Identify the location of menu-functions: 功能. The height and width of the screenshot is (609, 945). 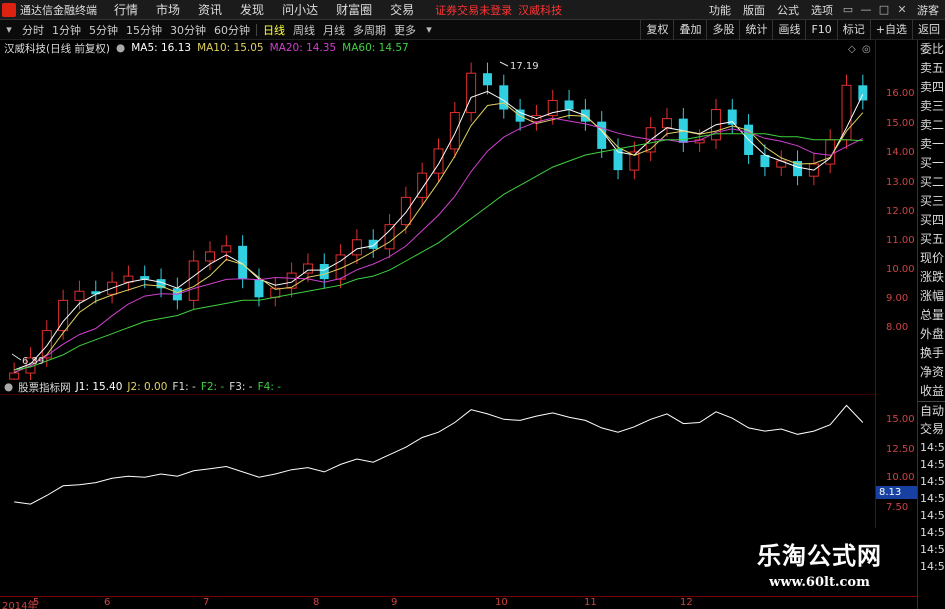
(720, 10).